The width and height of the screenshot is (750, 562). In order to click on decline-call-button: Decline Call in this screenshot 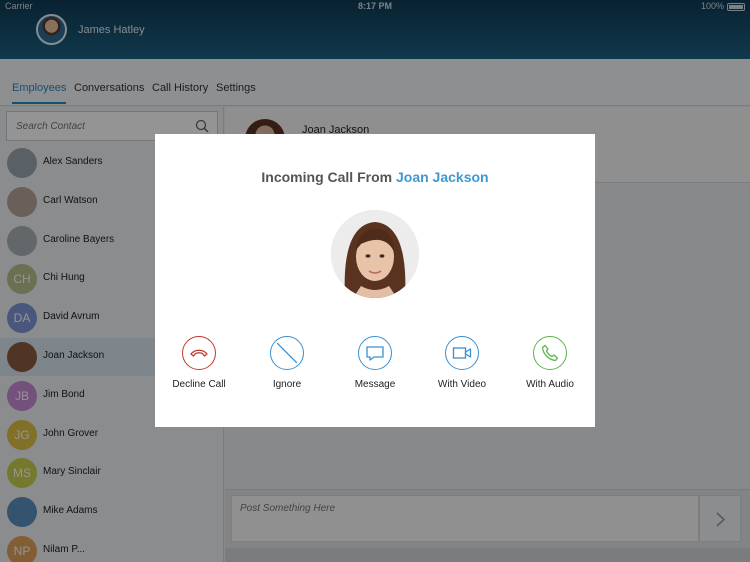, I will do `click(199, 366)`.